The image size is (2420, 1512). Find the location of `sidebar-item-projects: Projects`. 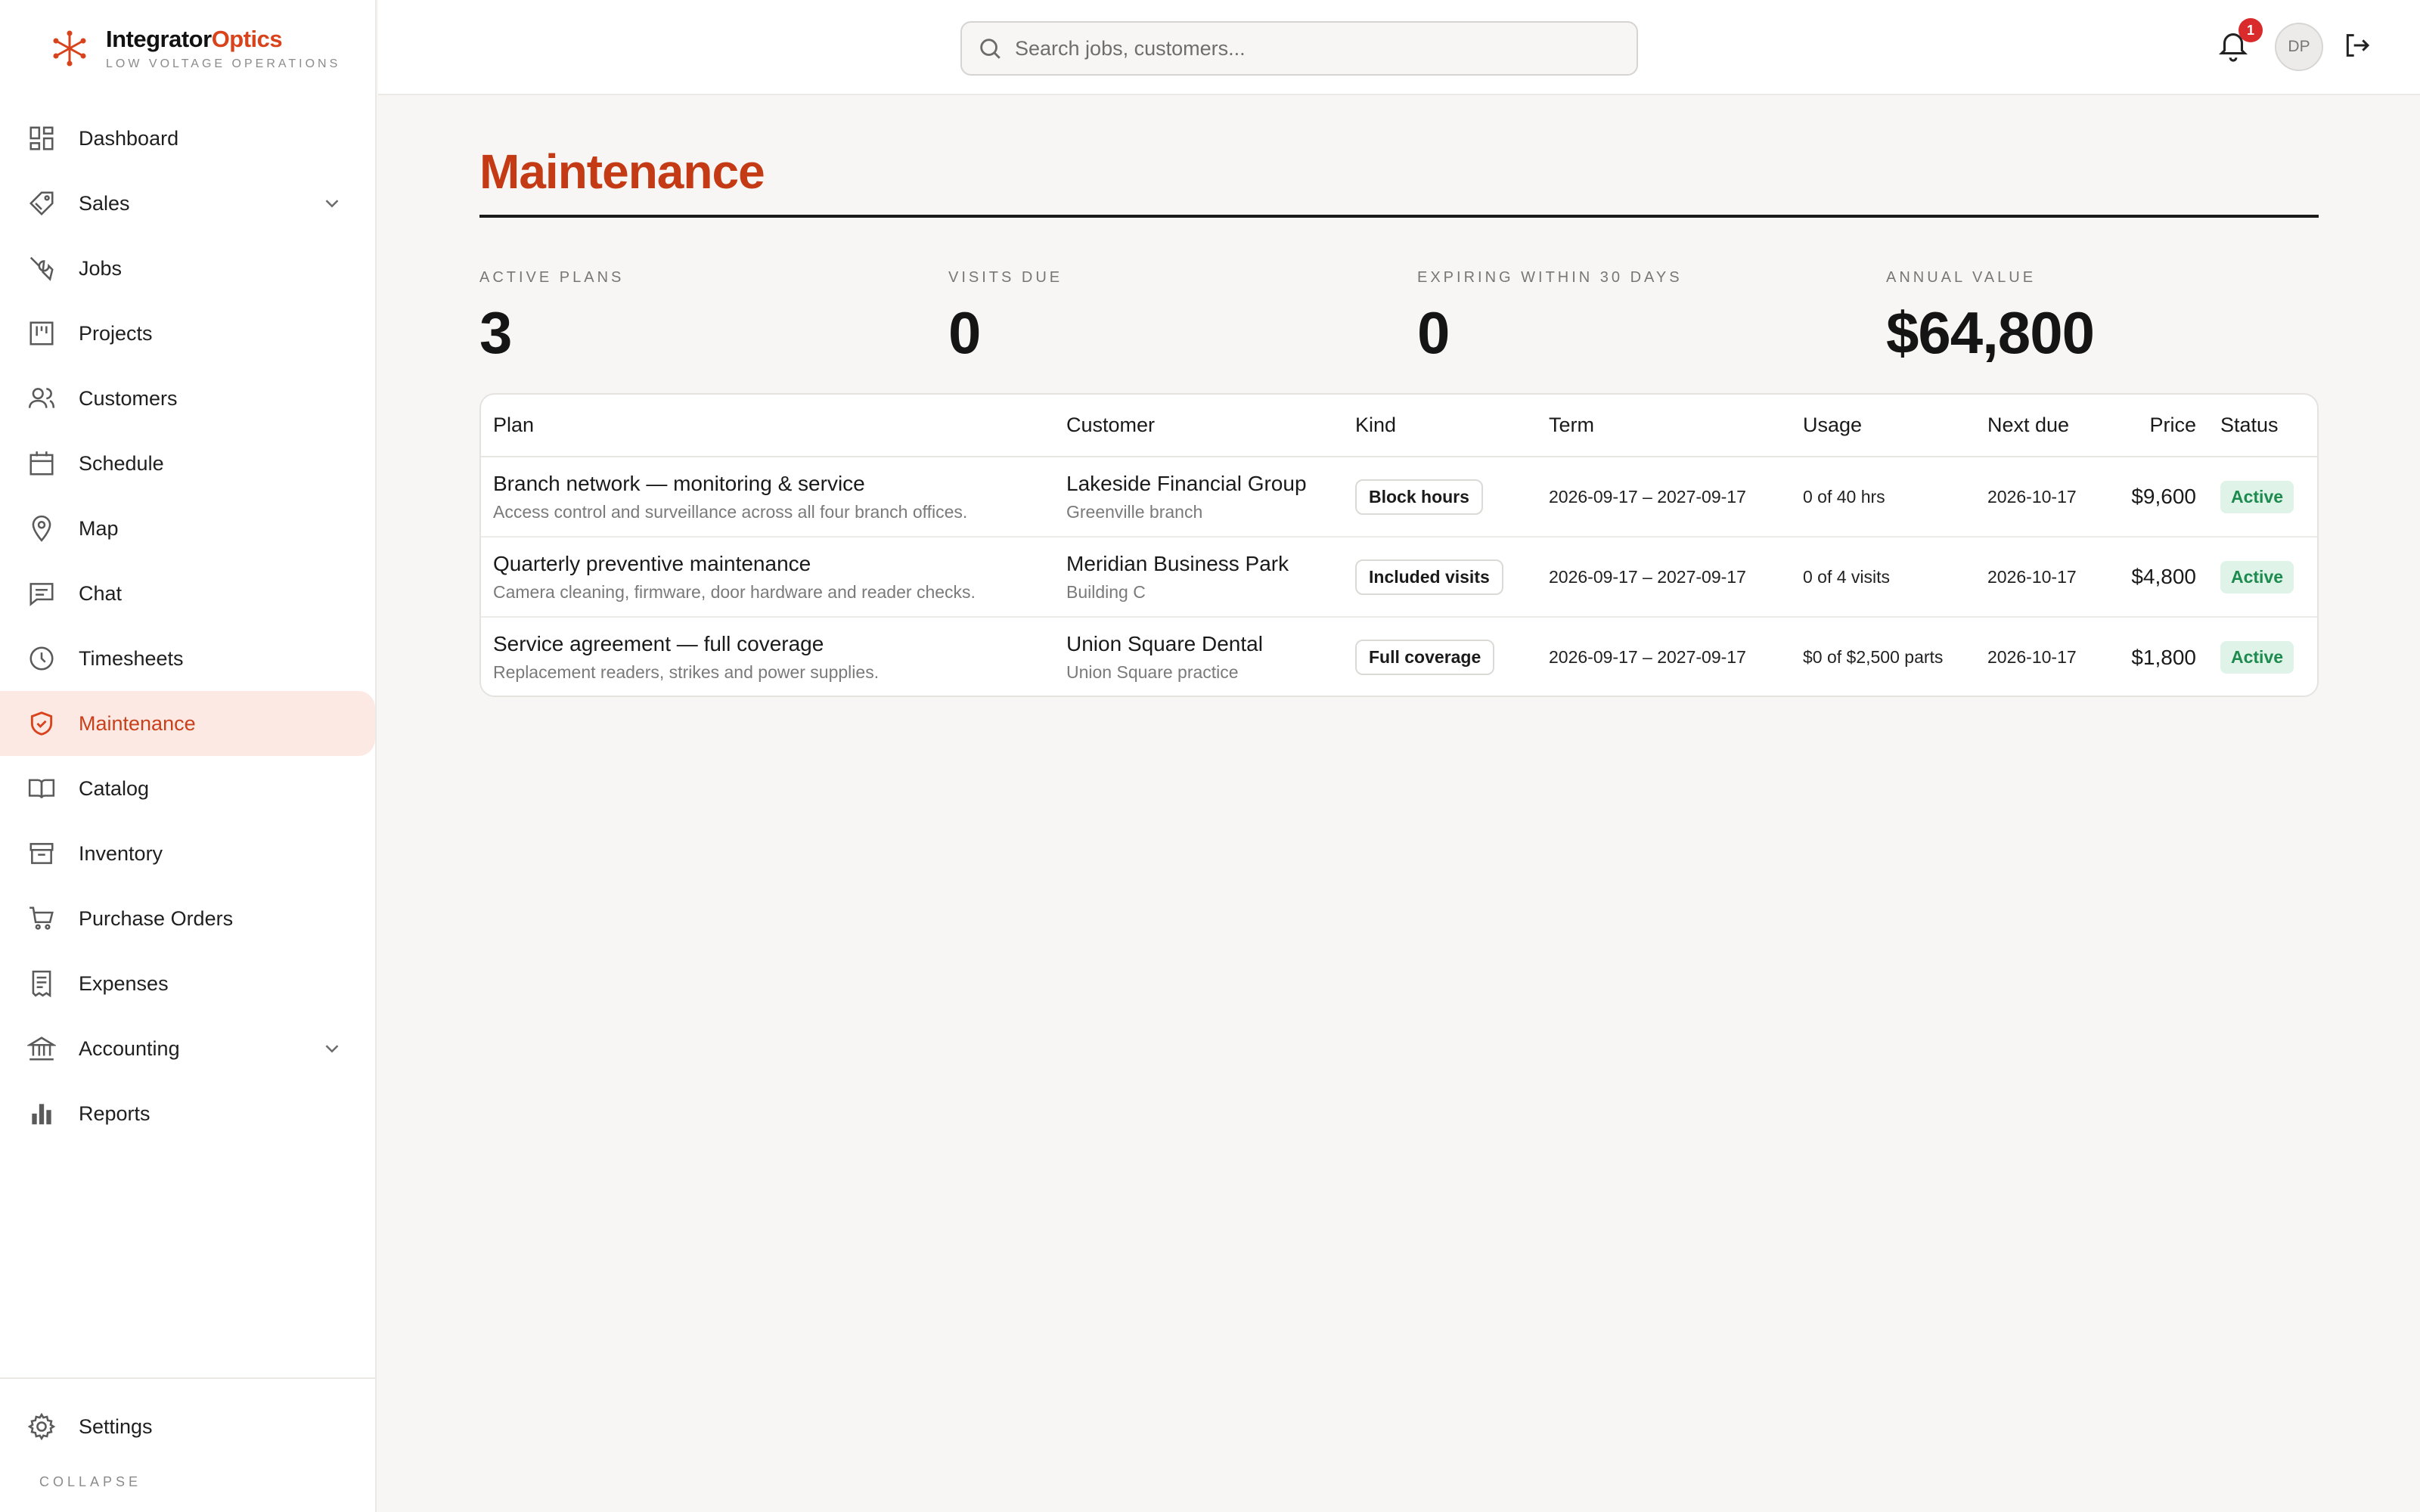

sidebar-item-projects: Projects is located at coordinates (188, 333).